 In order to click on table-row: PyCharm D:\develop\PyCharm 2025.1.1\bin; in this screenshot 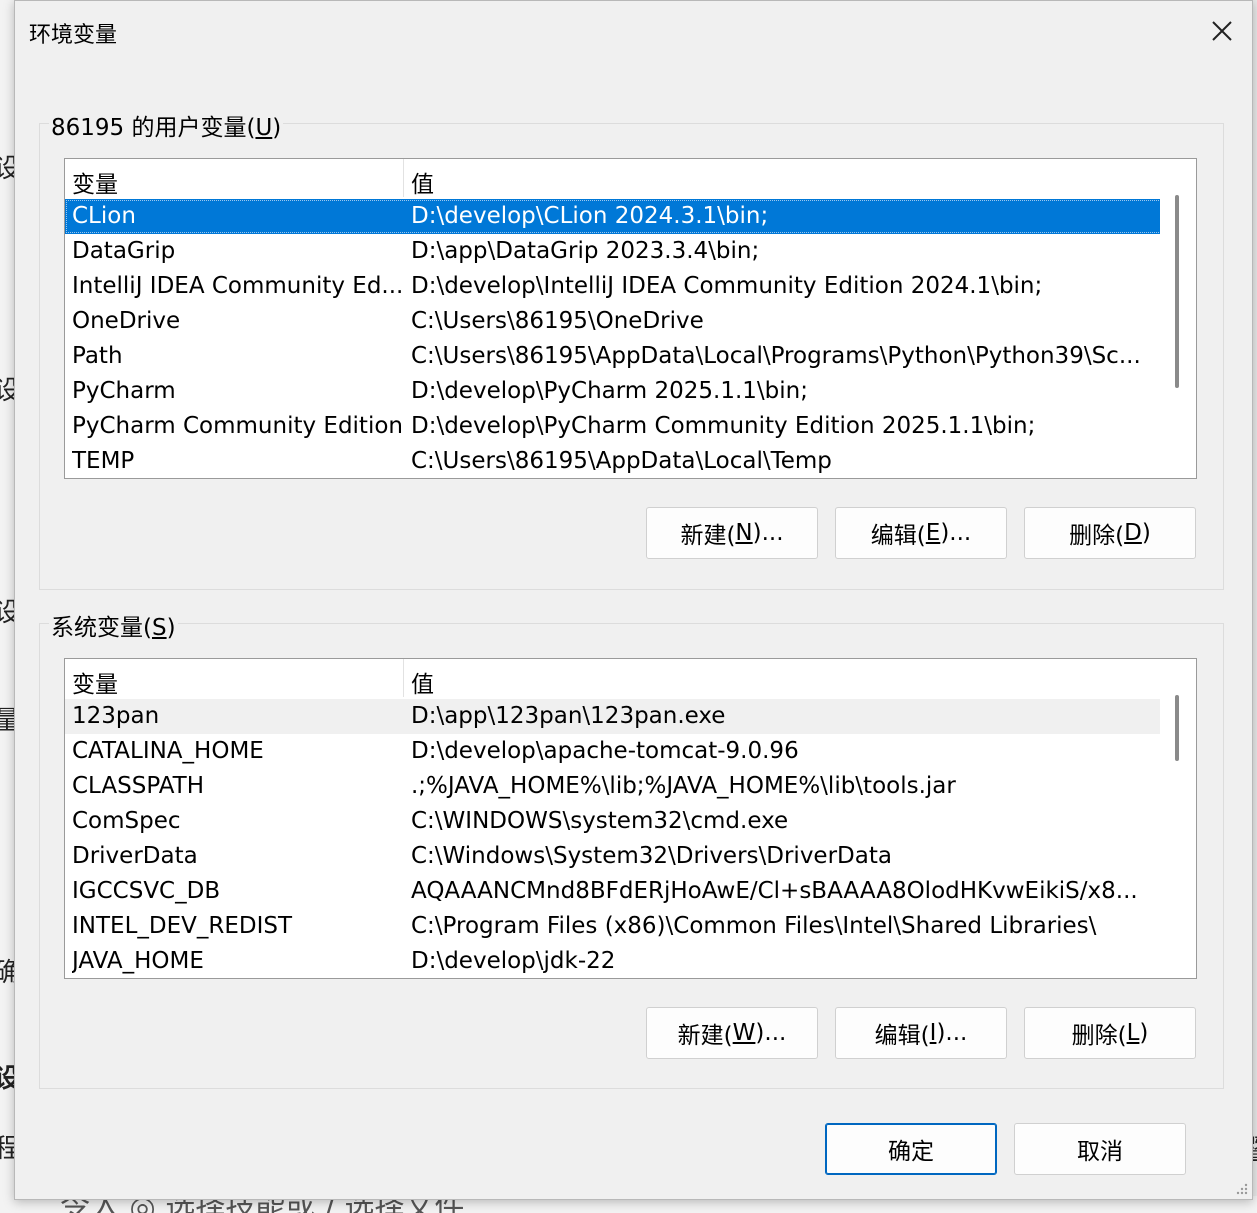, I will do `click(613, 391)`.